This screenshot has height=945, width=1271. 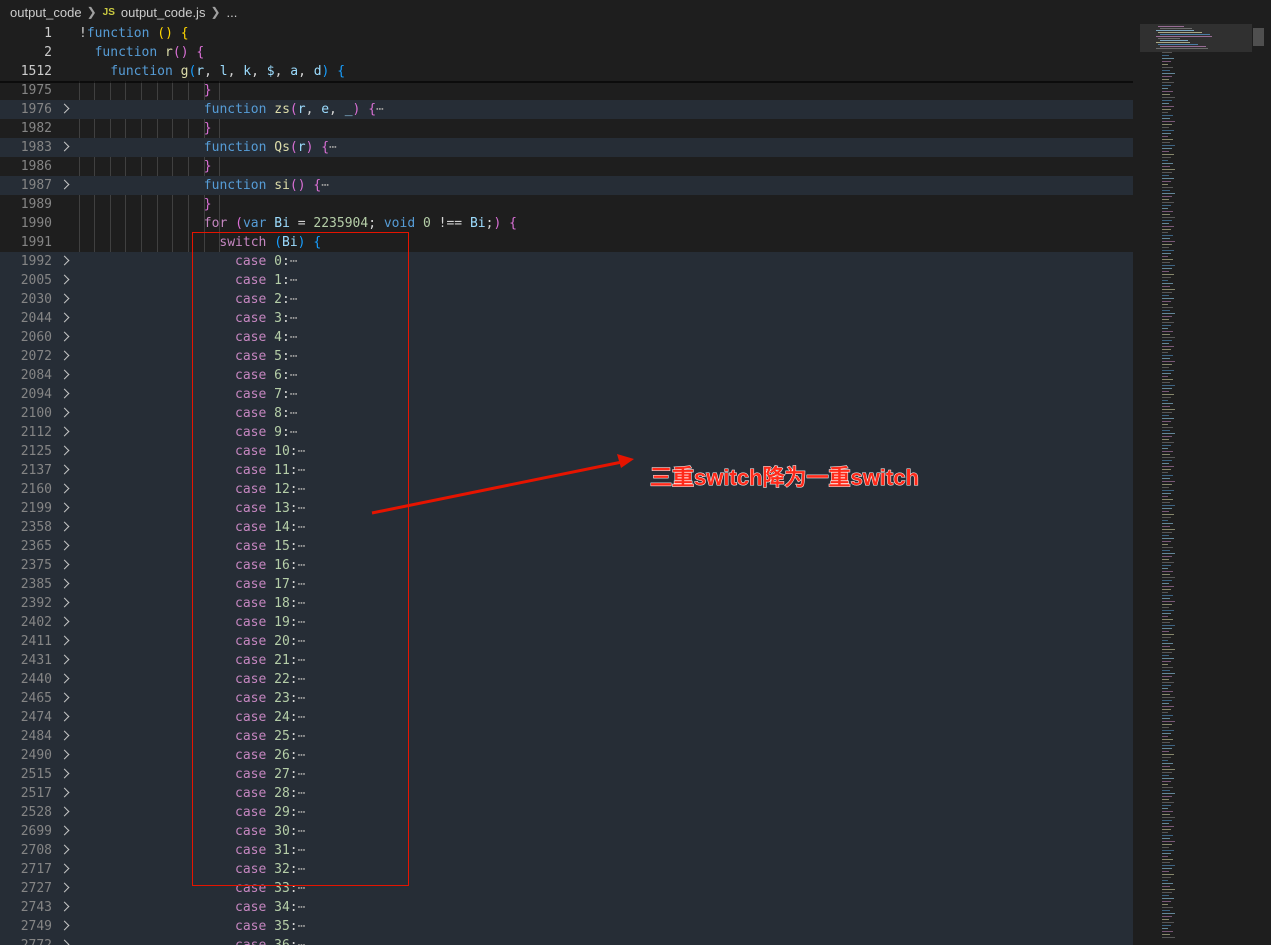 What do you see at coordinates (566, 584) in the screenshot?
I see `code-line: 2385 case 17:⋯` at bounding box center [566, 584].